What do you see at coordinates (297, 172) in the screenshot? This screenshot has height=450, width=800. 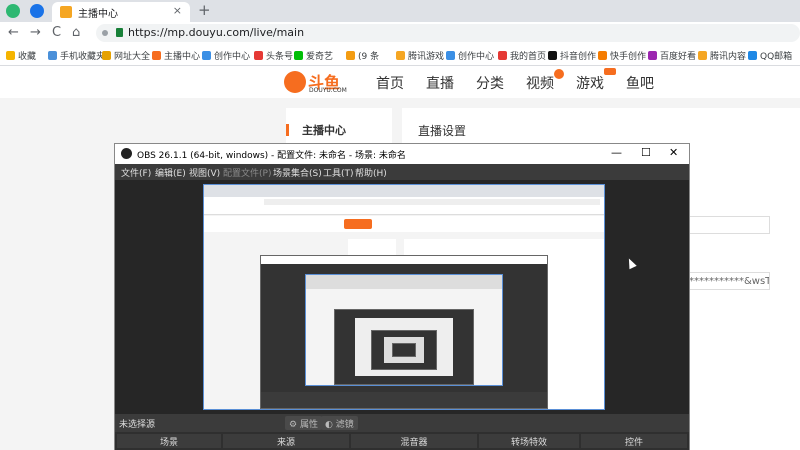 I see `menu-scene-collection: 场景集合(S)` at bounding box center [297, 172].